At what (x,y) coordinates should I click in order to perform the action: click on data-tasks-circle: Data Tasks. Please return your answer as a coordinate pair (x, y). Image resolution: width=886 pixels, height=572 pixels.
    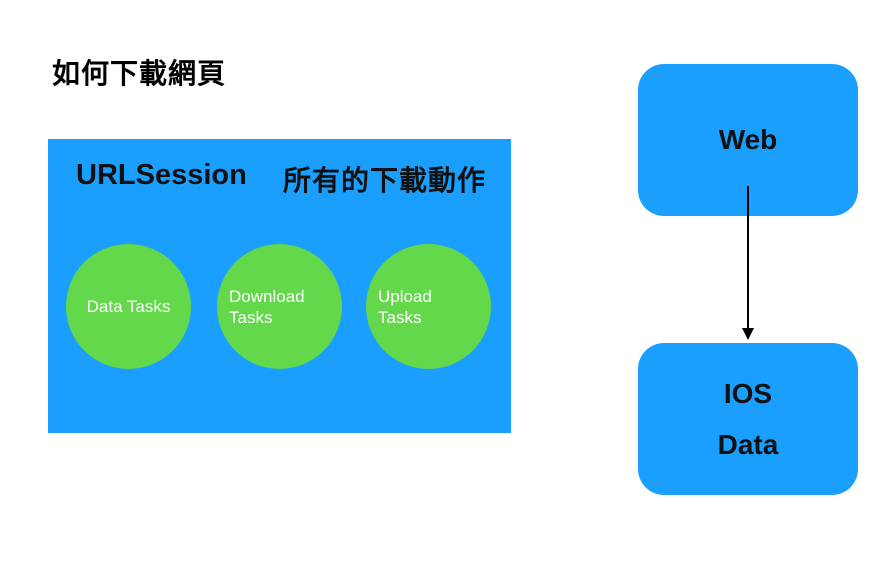
    Looking at the image, I should click on (128, 306).